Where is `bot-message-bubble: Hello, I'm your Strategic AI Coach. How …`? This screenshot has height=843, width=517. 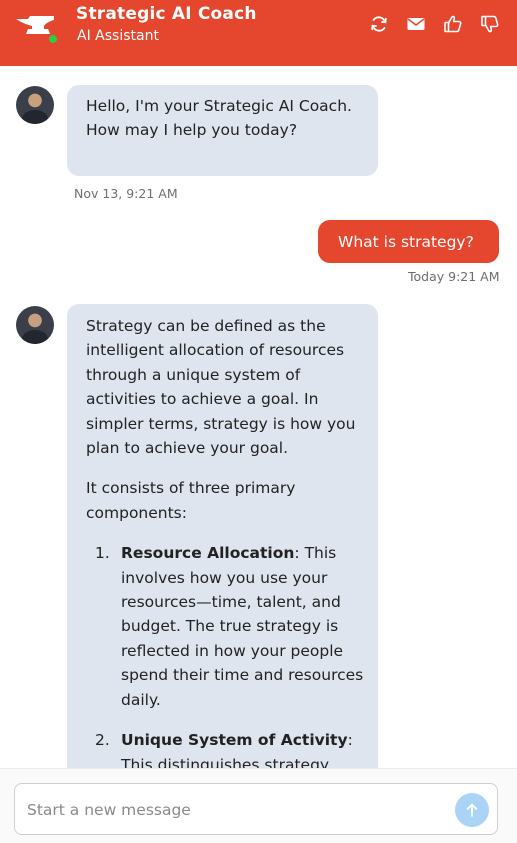 bot-message-bubble: Hello, I'm your Strategic AI Coach. How … is located at coordinates (222, 130).